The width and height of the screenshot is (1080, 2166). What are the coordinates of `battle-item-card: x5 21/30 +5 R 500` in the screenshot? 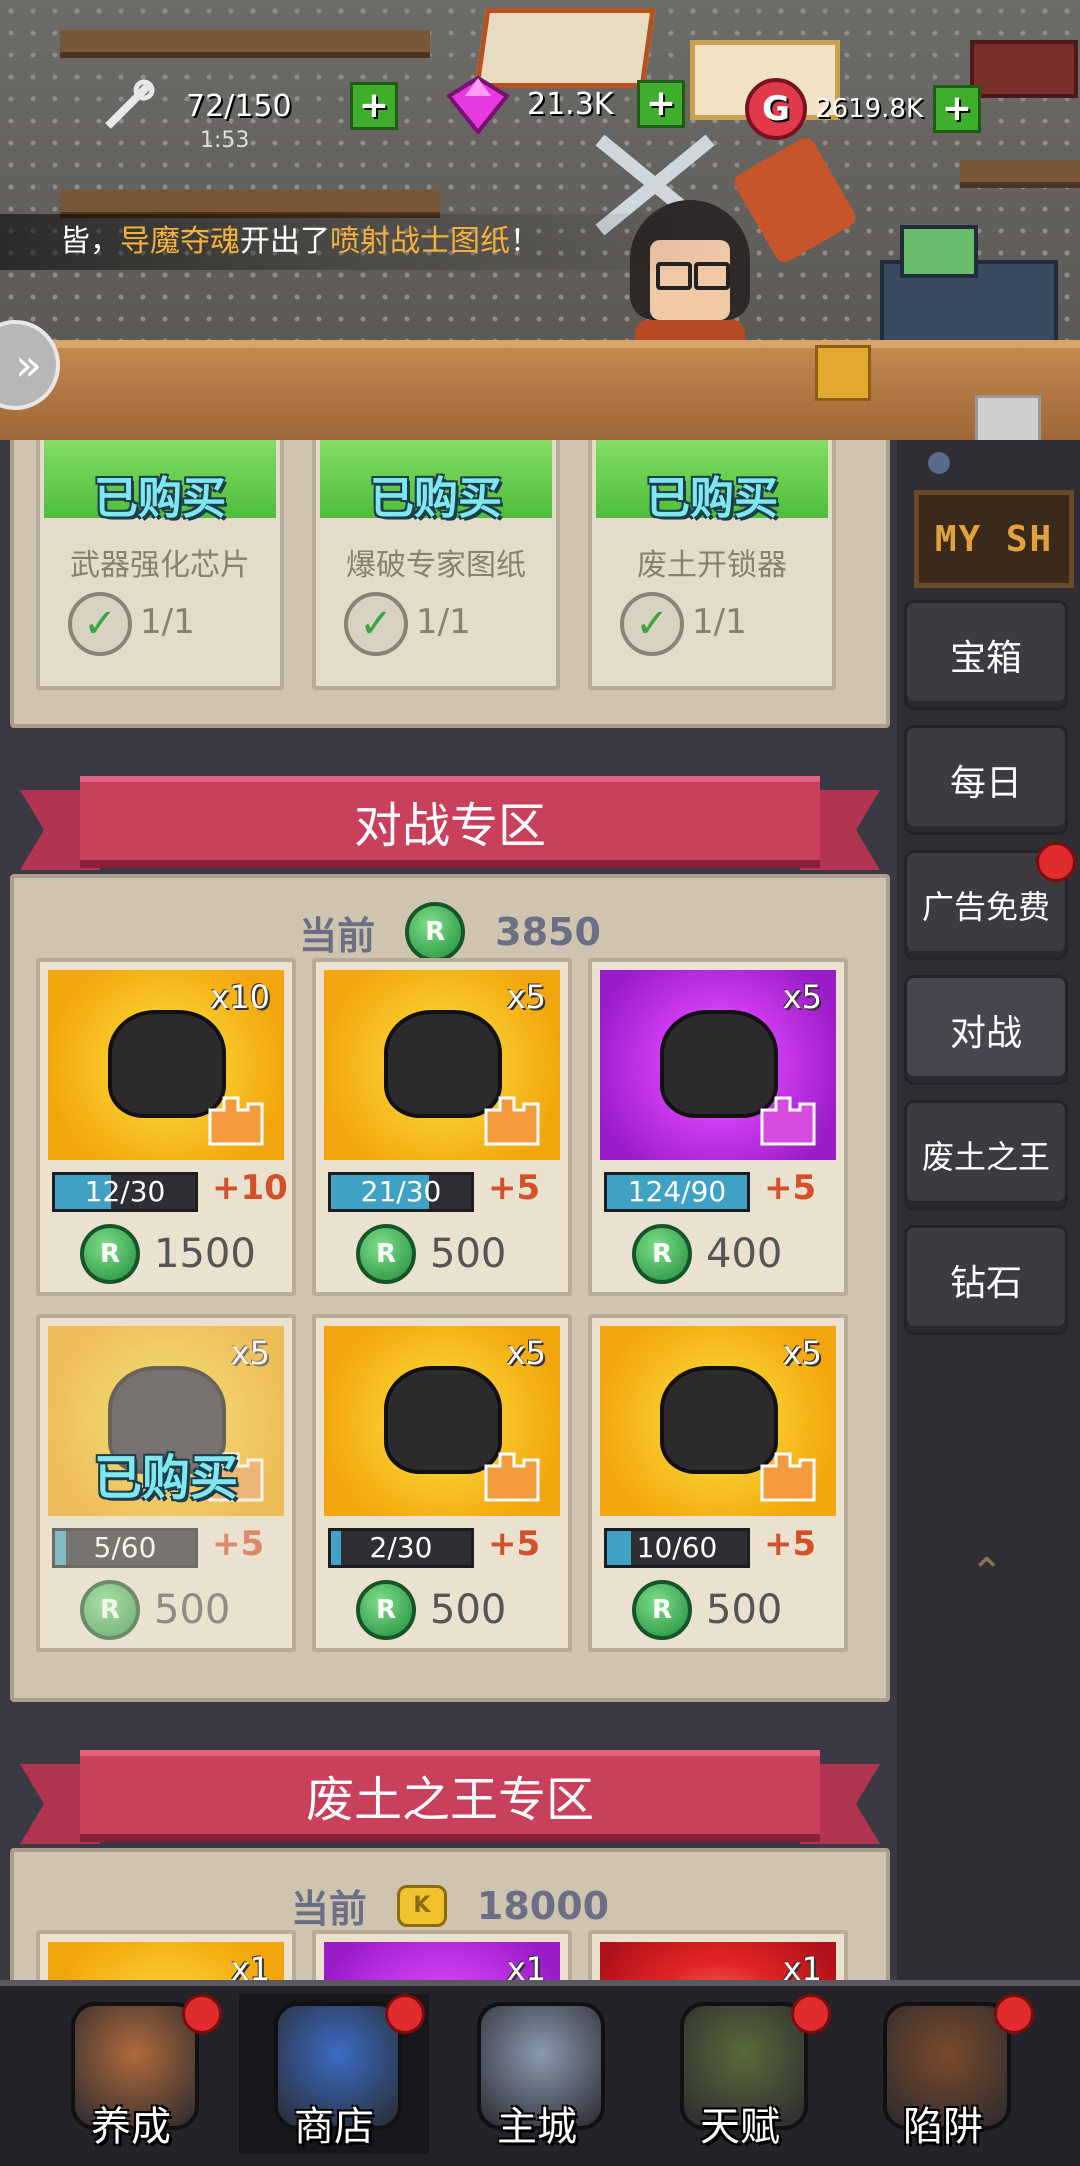 It's located at (442, 1127).